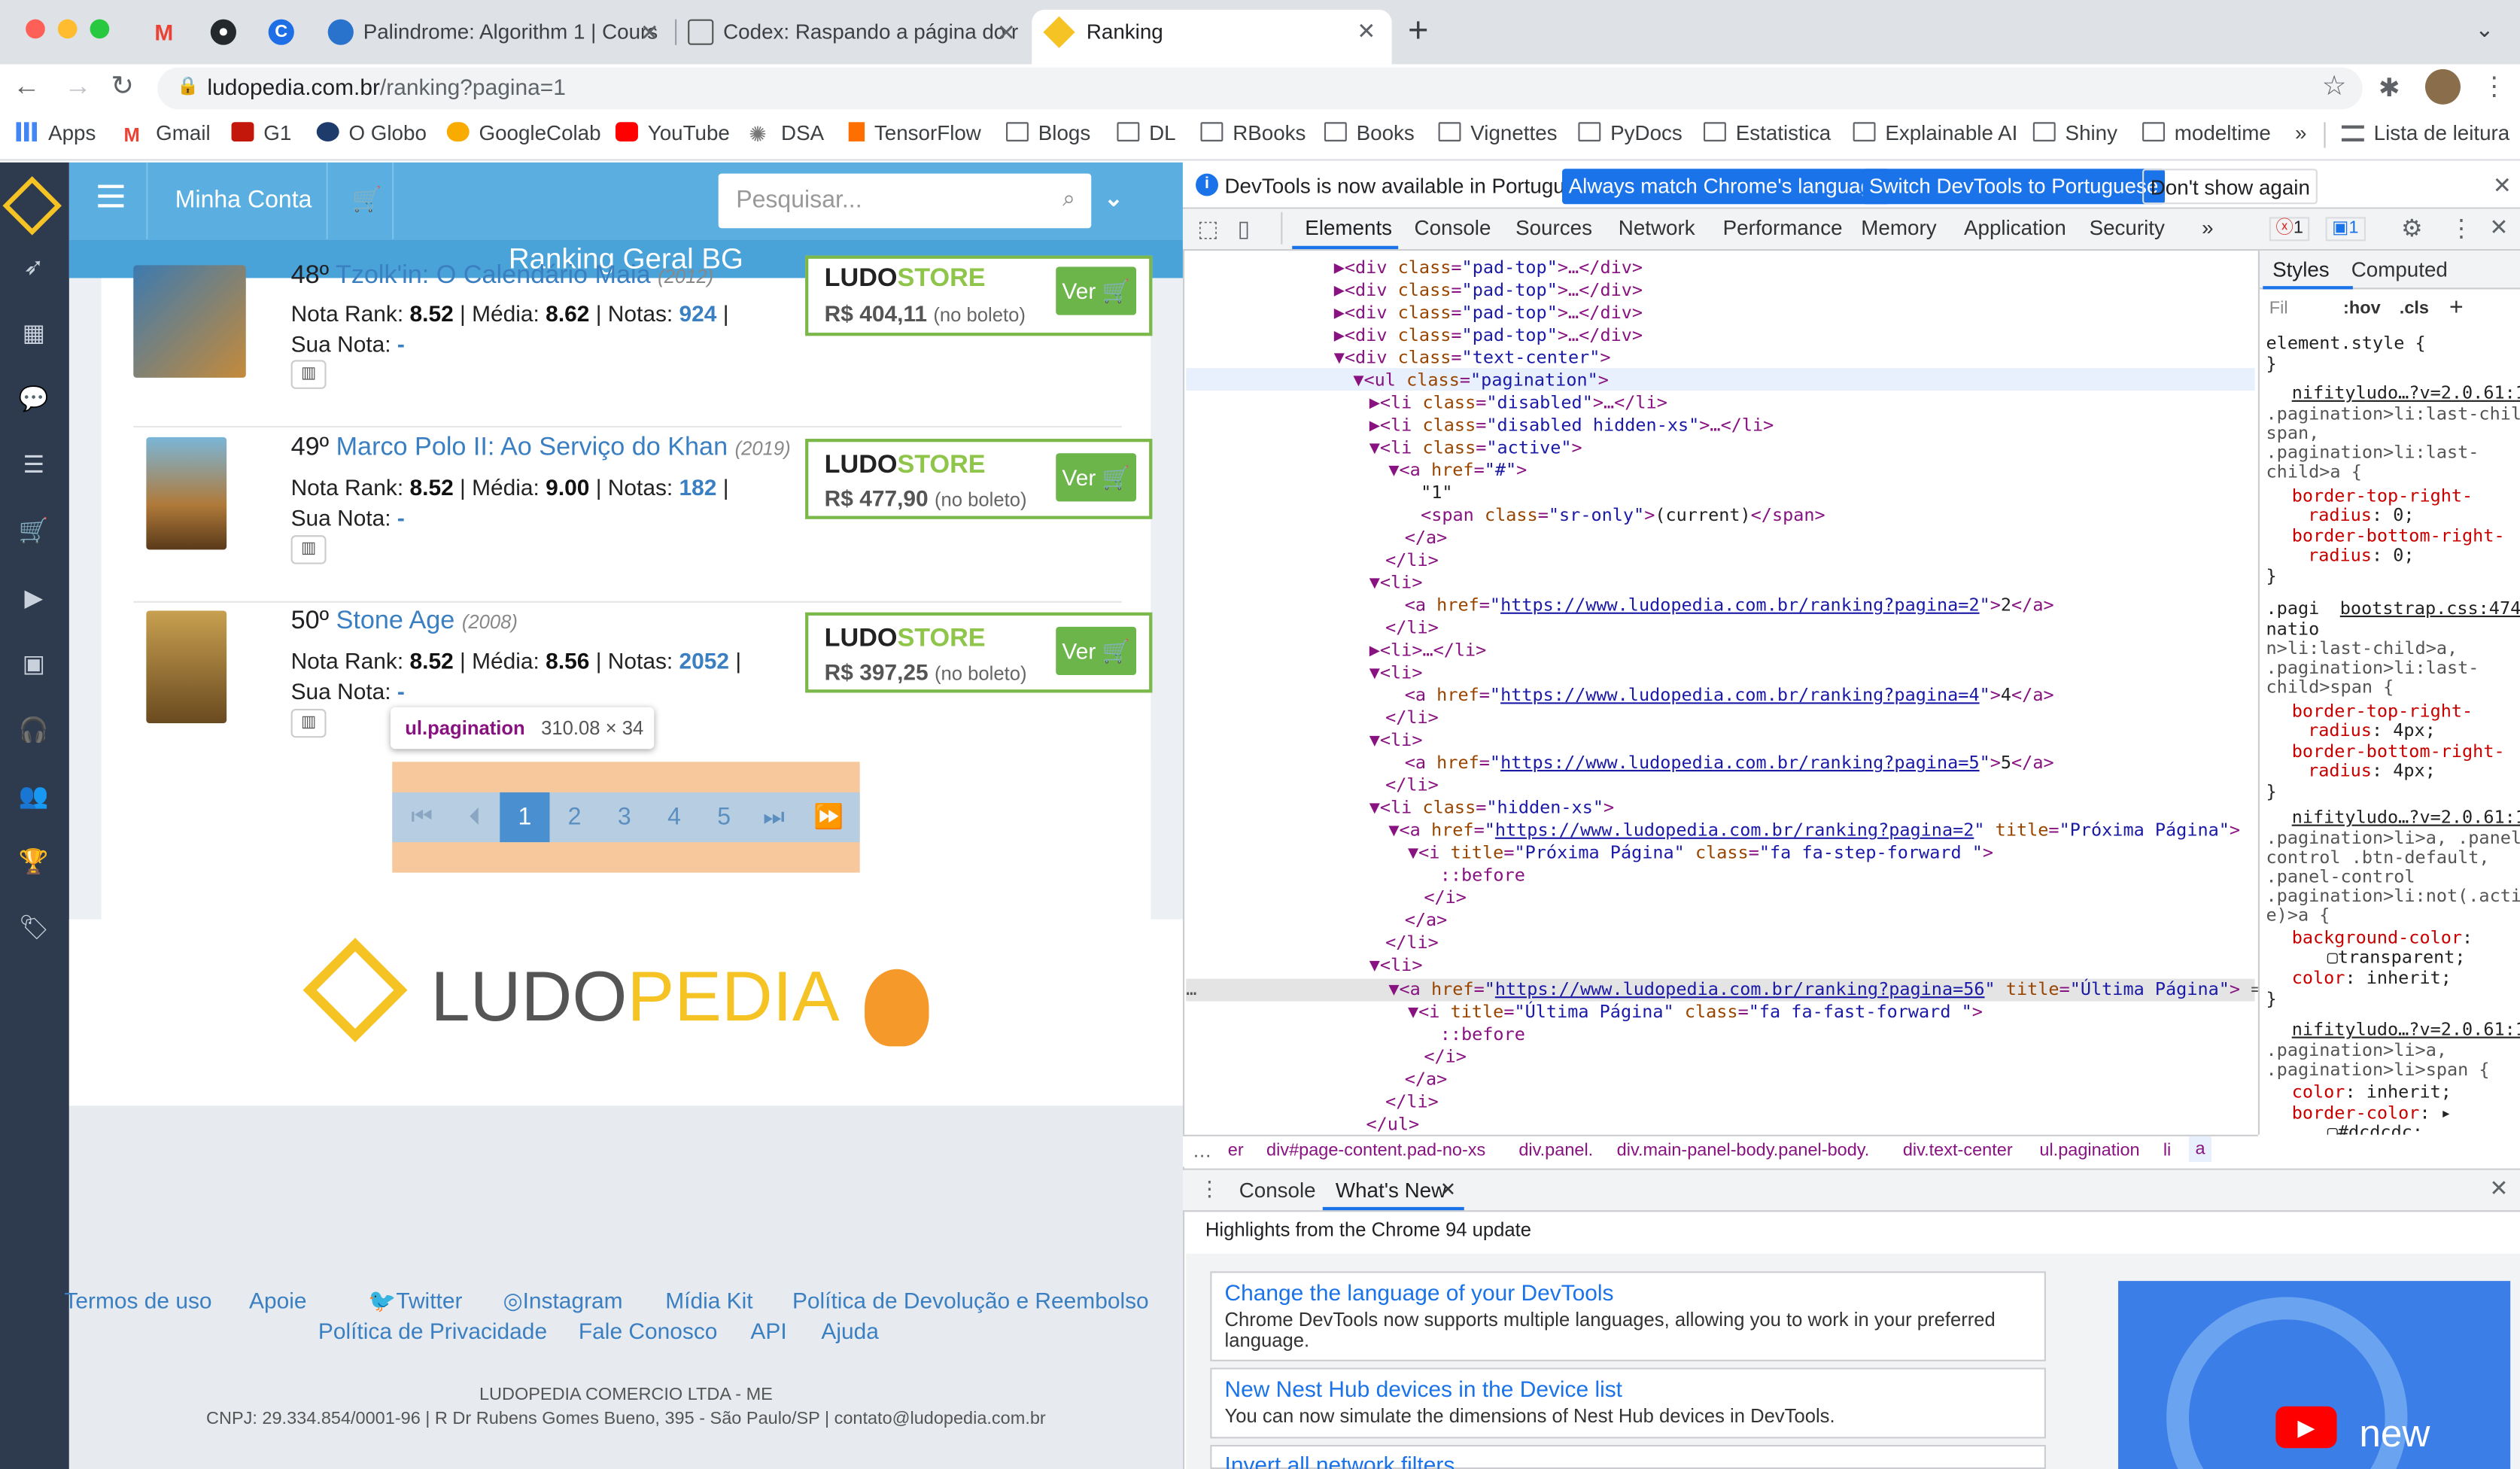  I want to click on bookmark-apps: Apps, so click(56, 132).